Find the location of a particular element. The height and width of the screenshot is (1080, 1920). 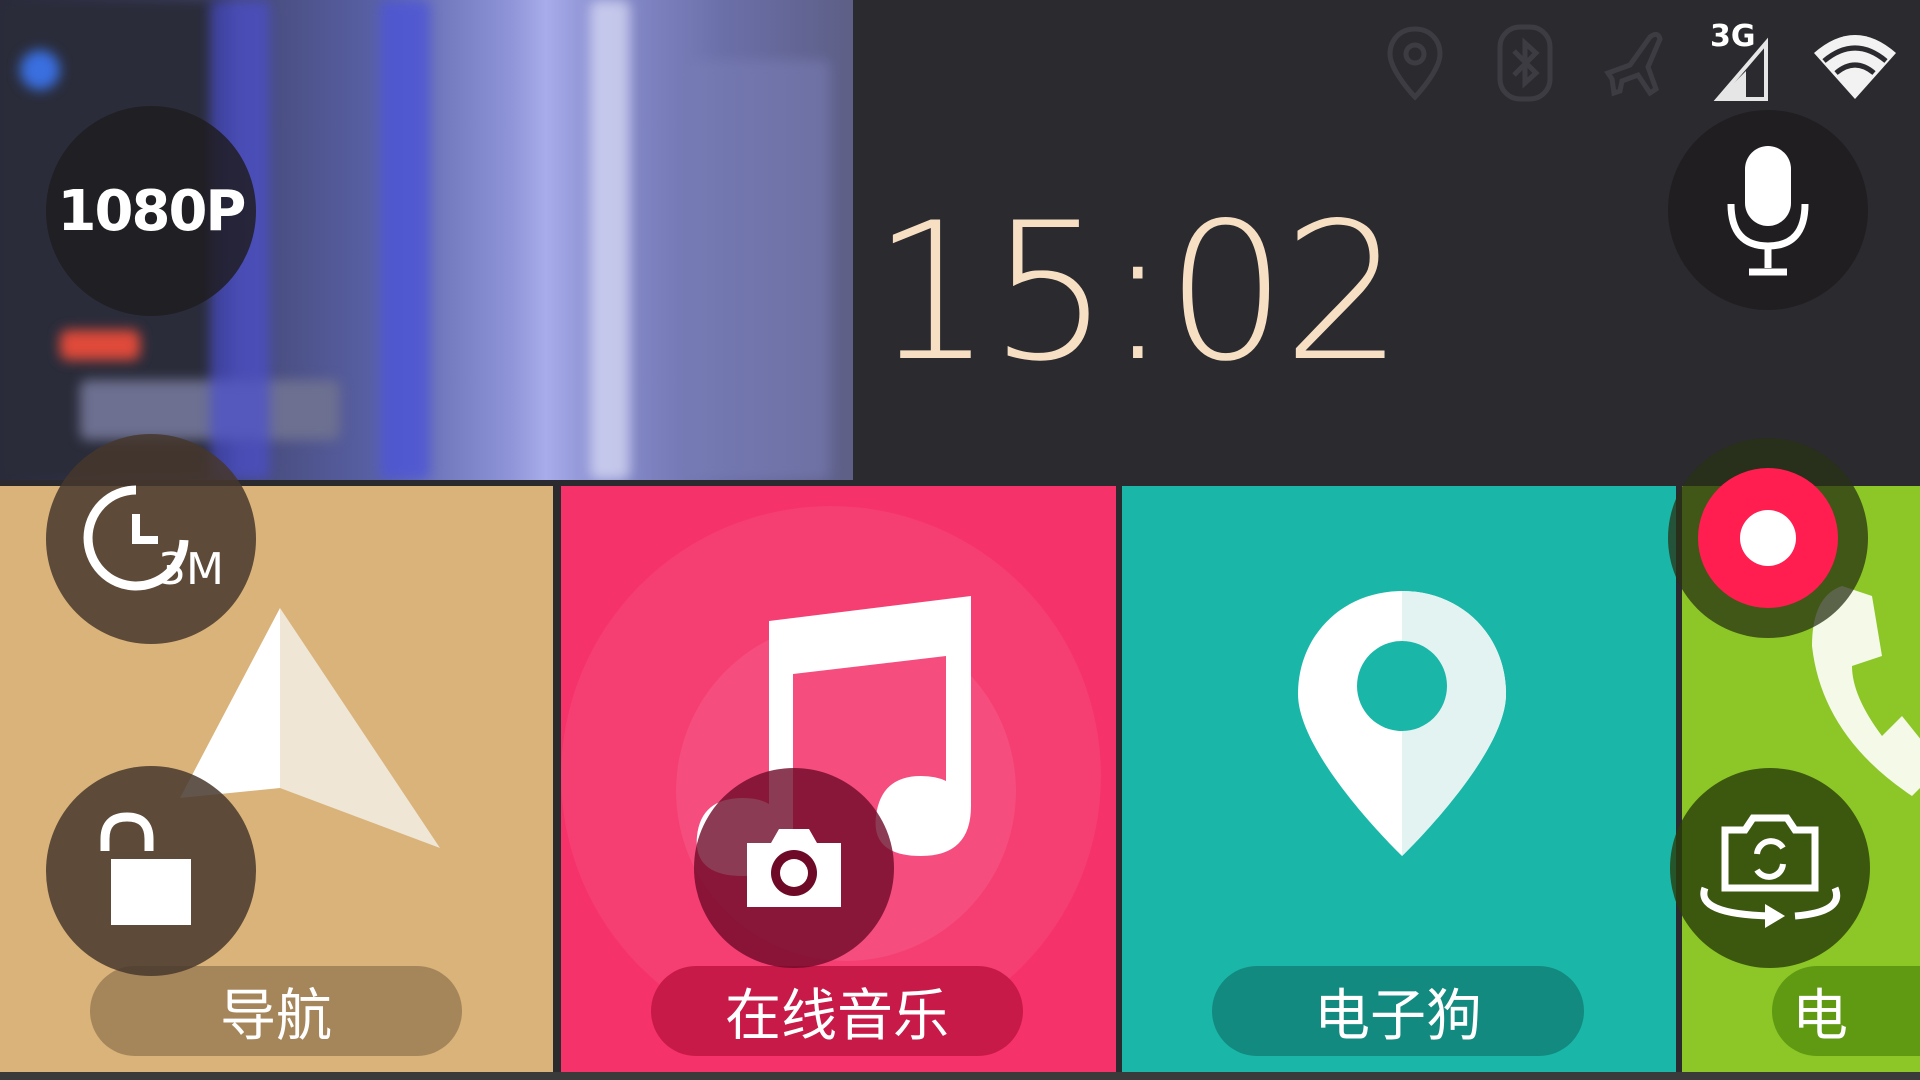

voice-input-button is located at coordinates (1768, 210).